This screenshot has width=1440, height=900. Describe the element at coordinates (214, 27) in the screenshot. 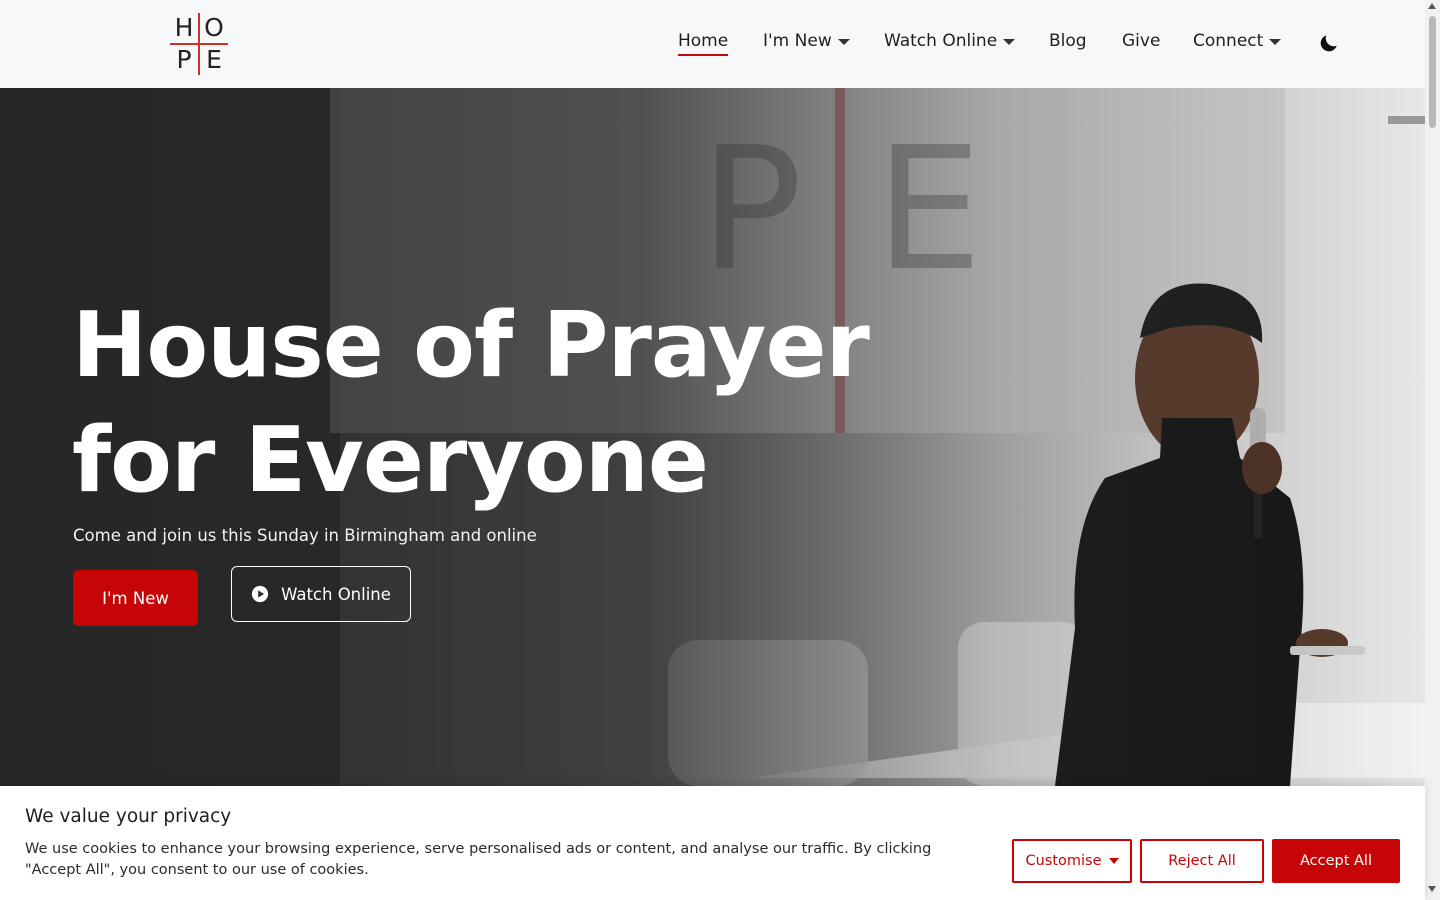

I see `logo-letter: O` at that location.